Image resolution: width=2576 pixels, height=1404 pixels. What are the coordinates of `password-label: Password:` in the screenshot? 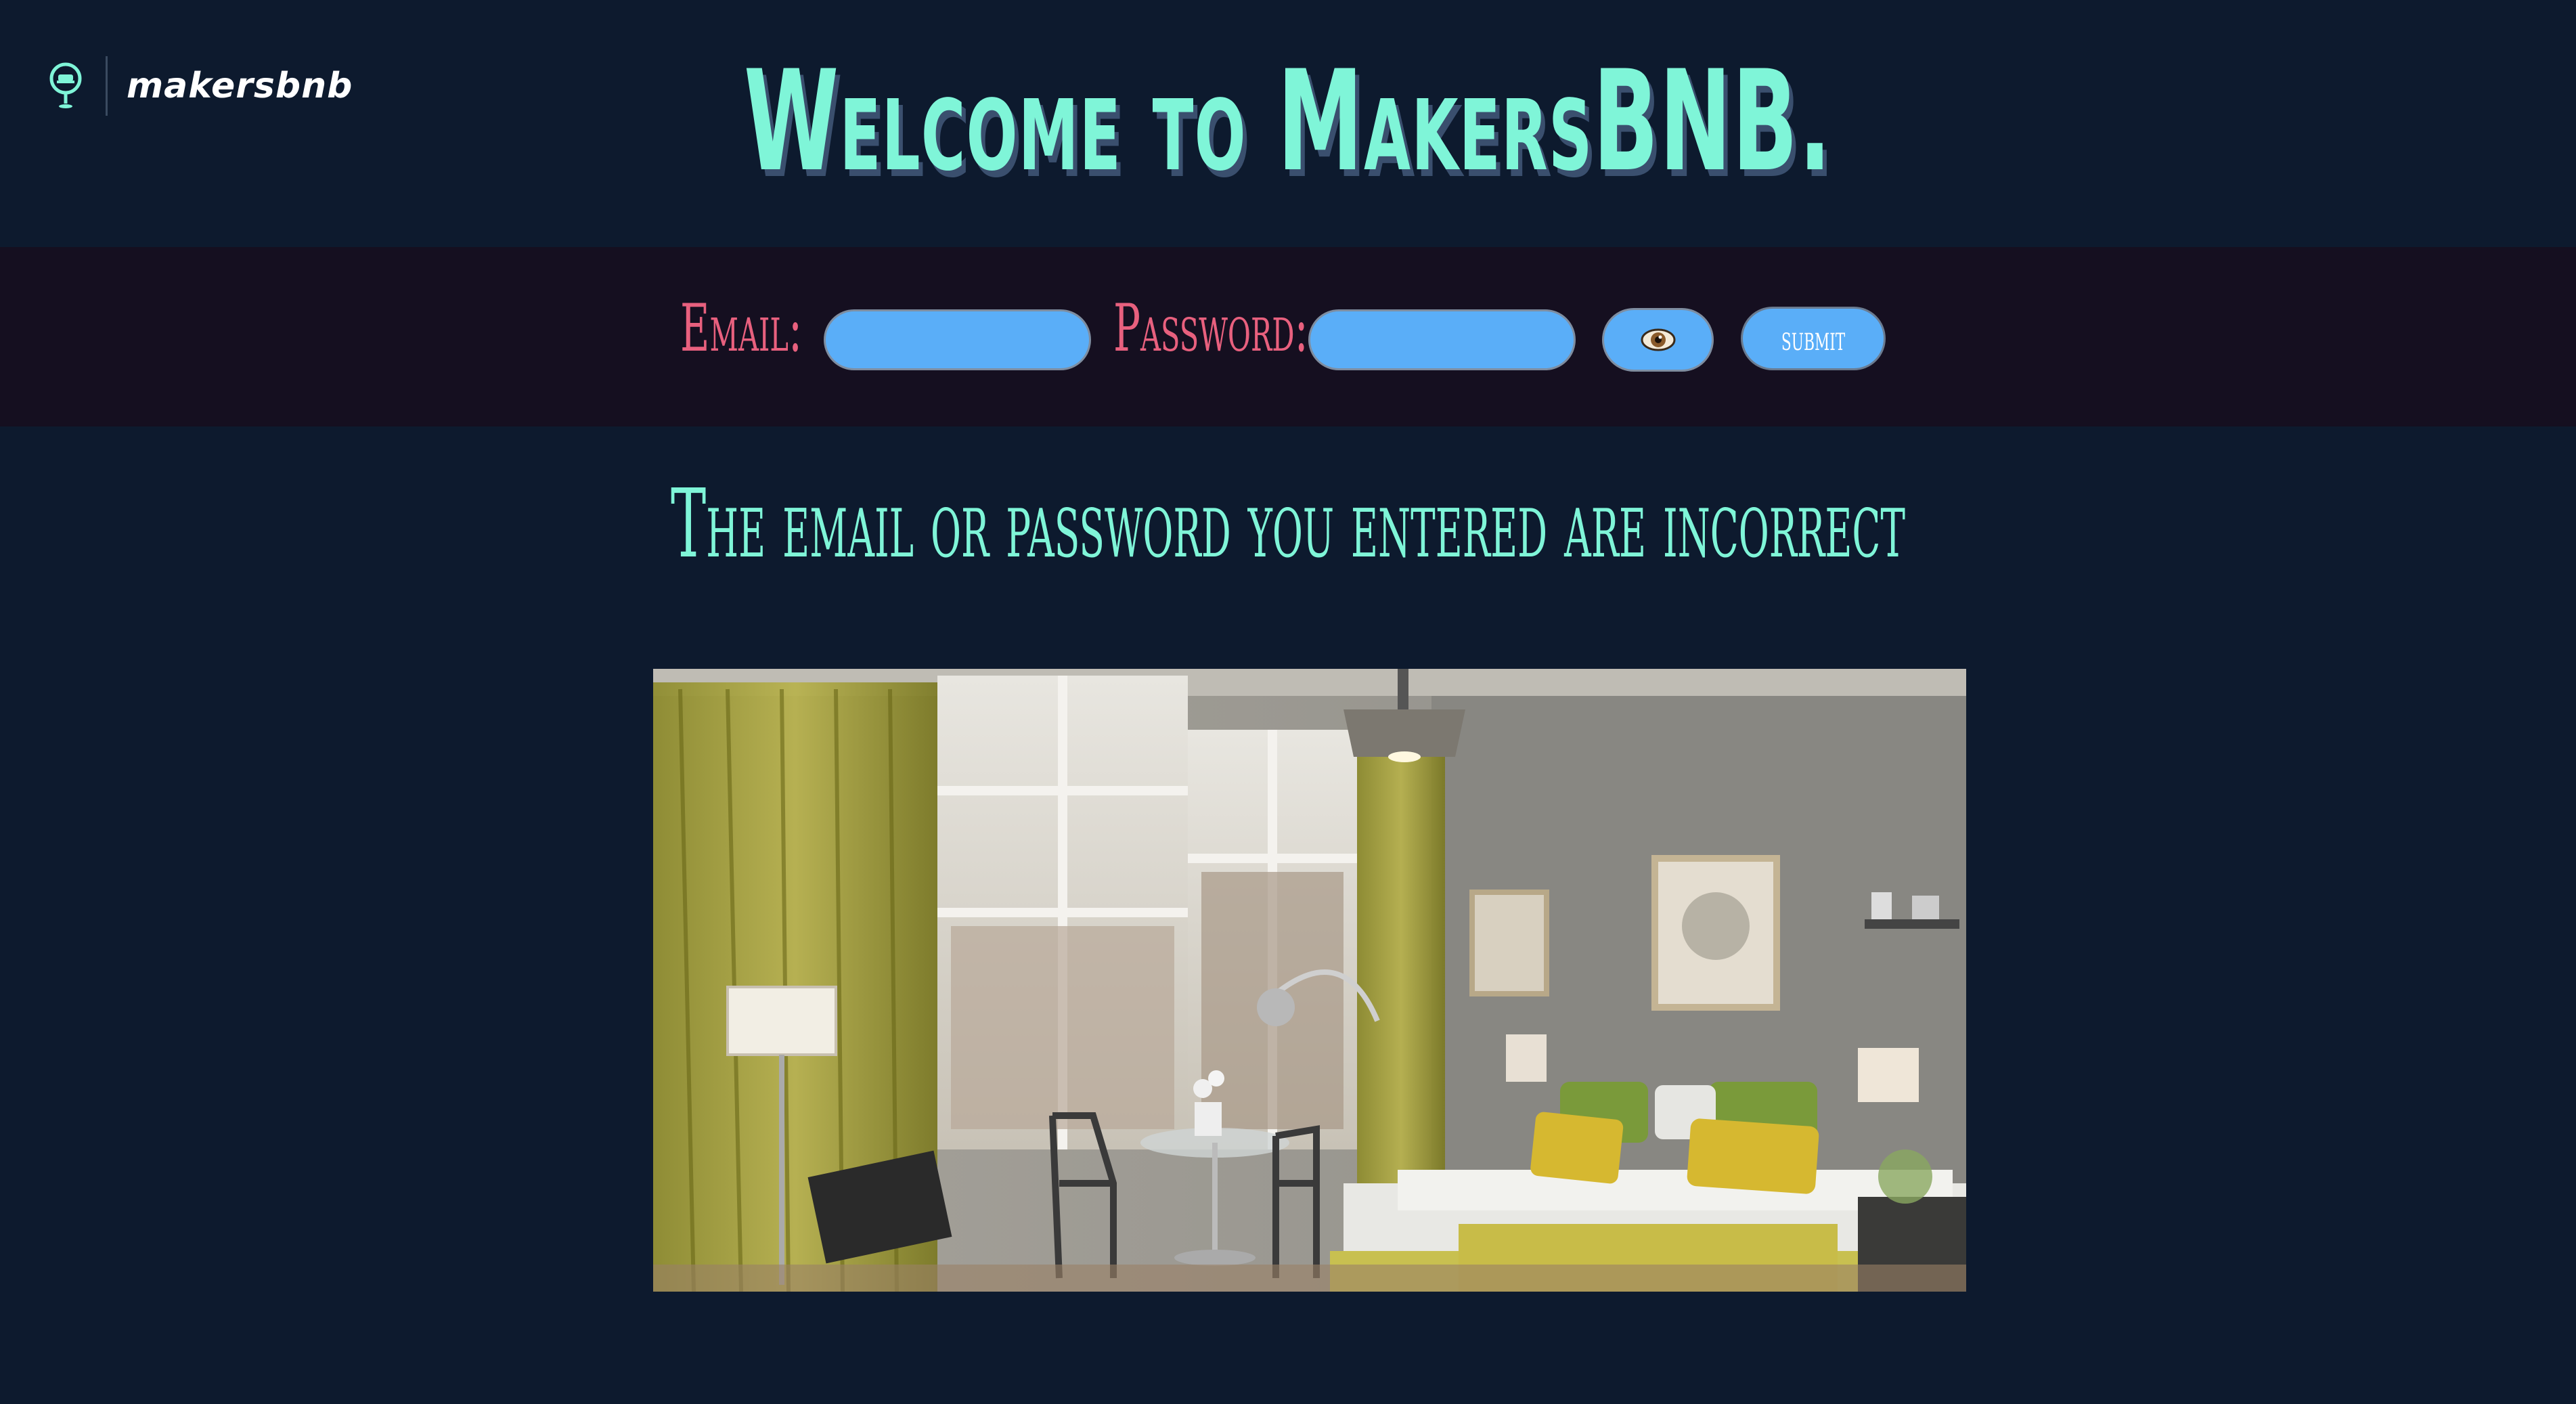 It's located at (1210, 328).